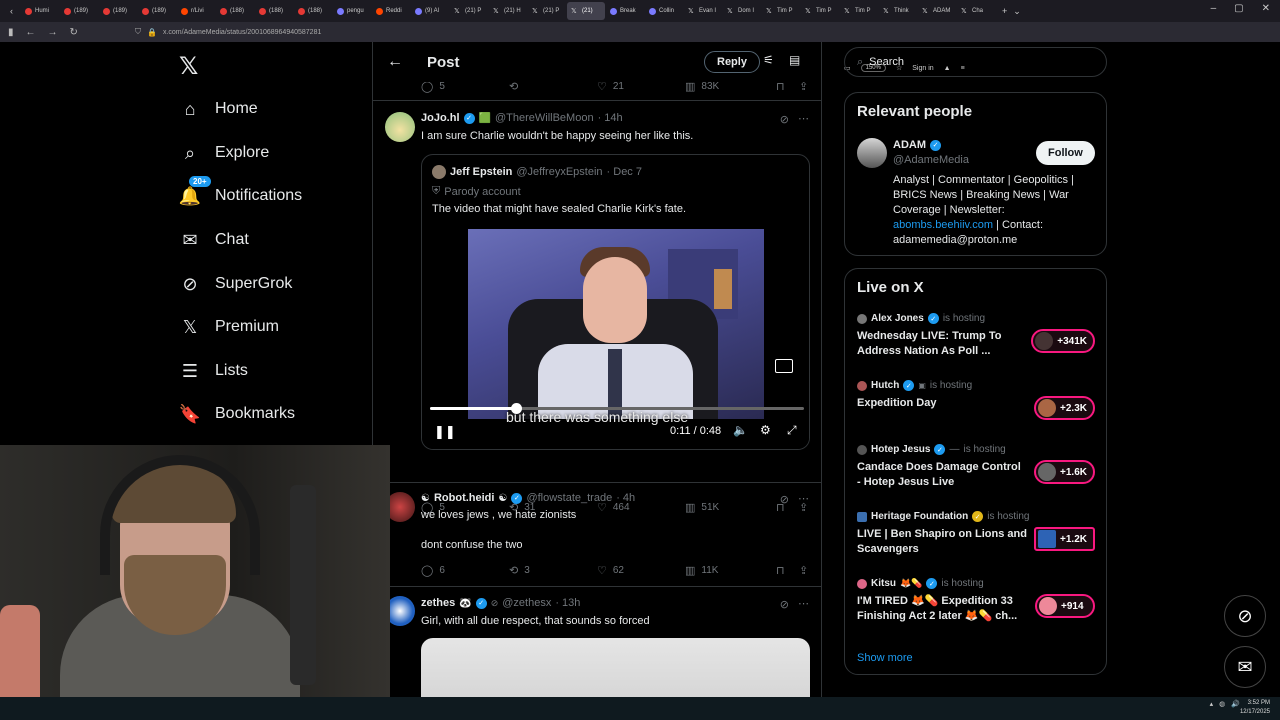 The height and width of the screenshot is (720, 1280). What do you see at coordinates (937, 11) in the screenshot?
I see `browser-tab: 𝕏 ADAM` at bounding box center [937, 11].